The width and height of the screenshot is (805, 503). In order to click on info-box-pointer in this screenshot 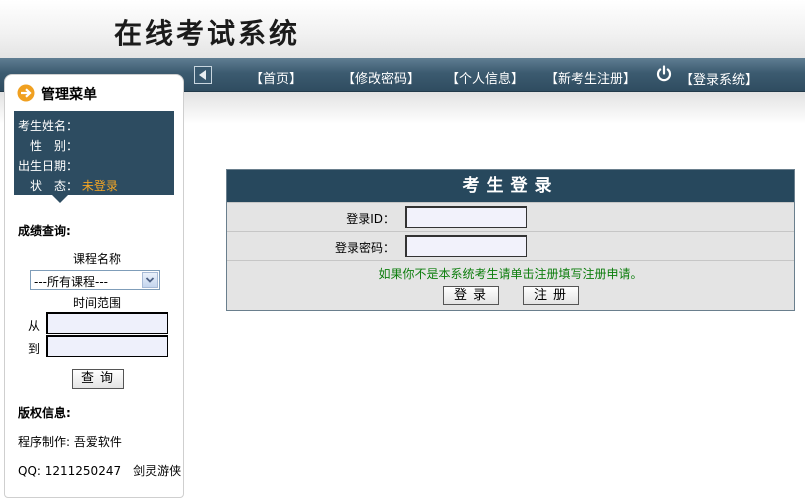, I will do `click(60, 199)`.